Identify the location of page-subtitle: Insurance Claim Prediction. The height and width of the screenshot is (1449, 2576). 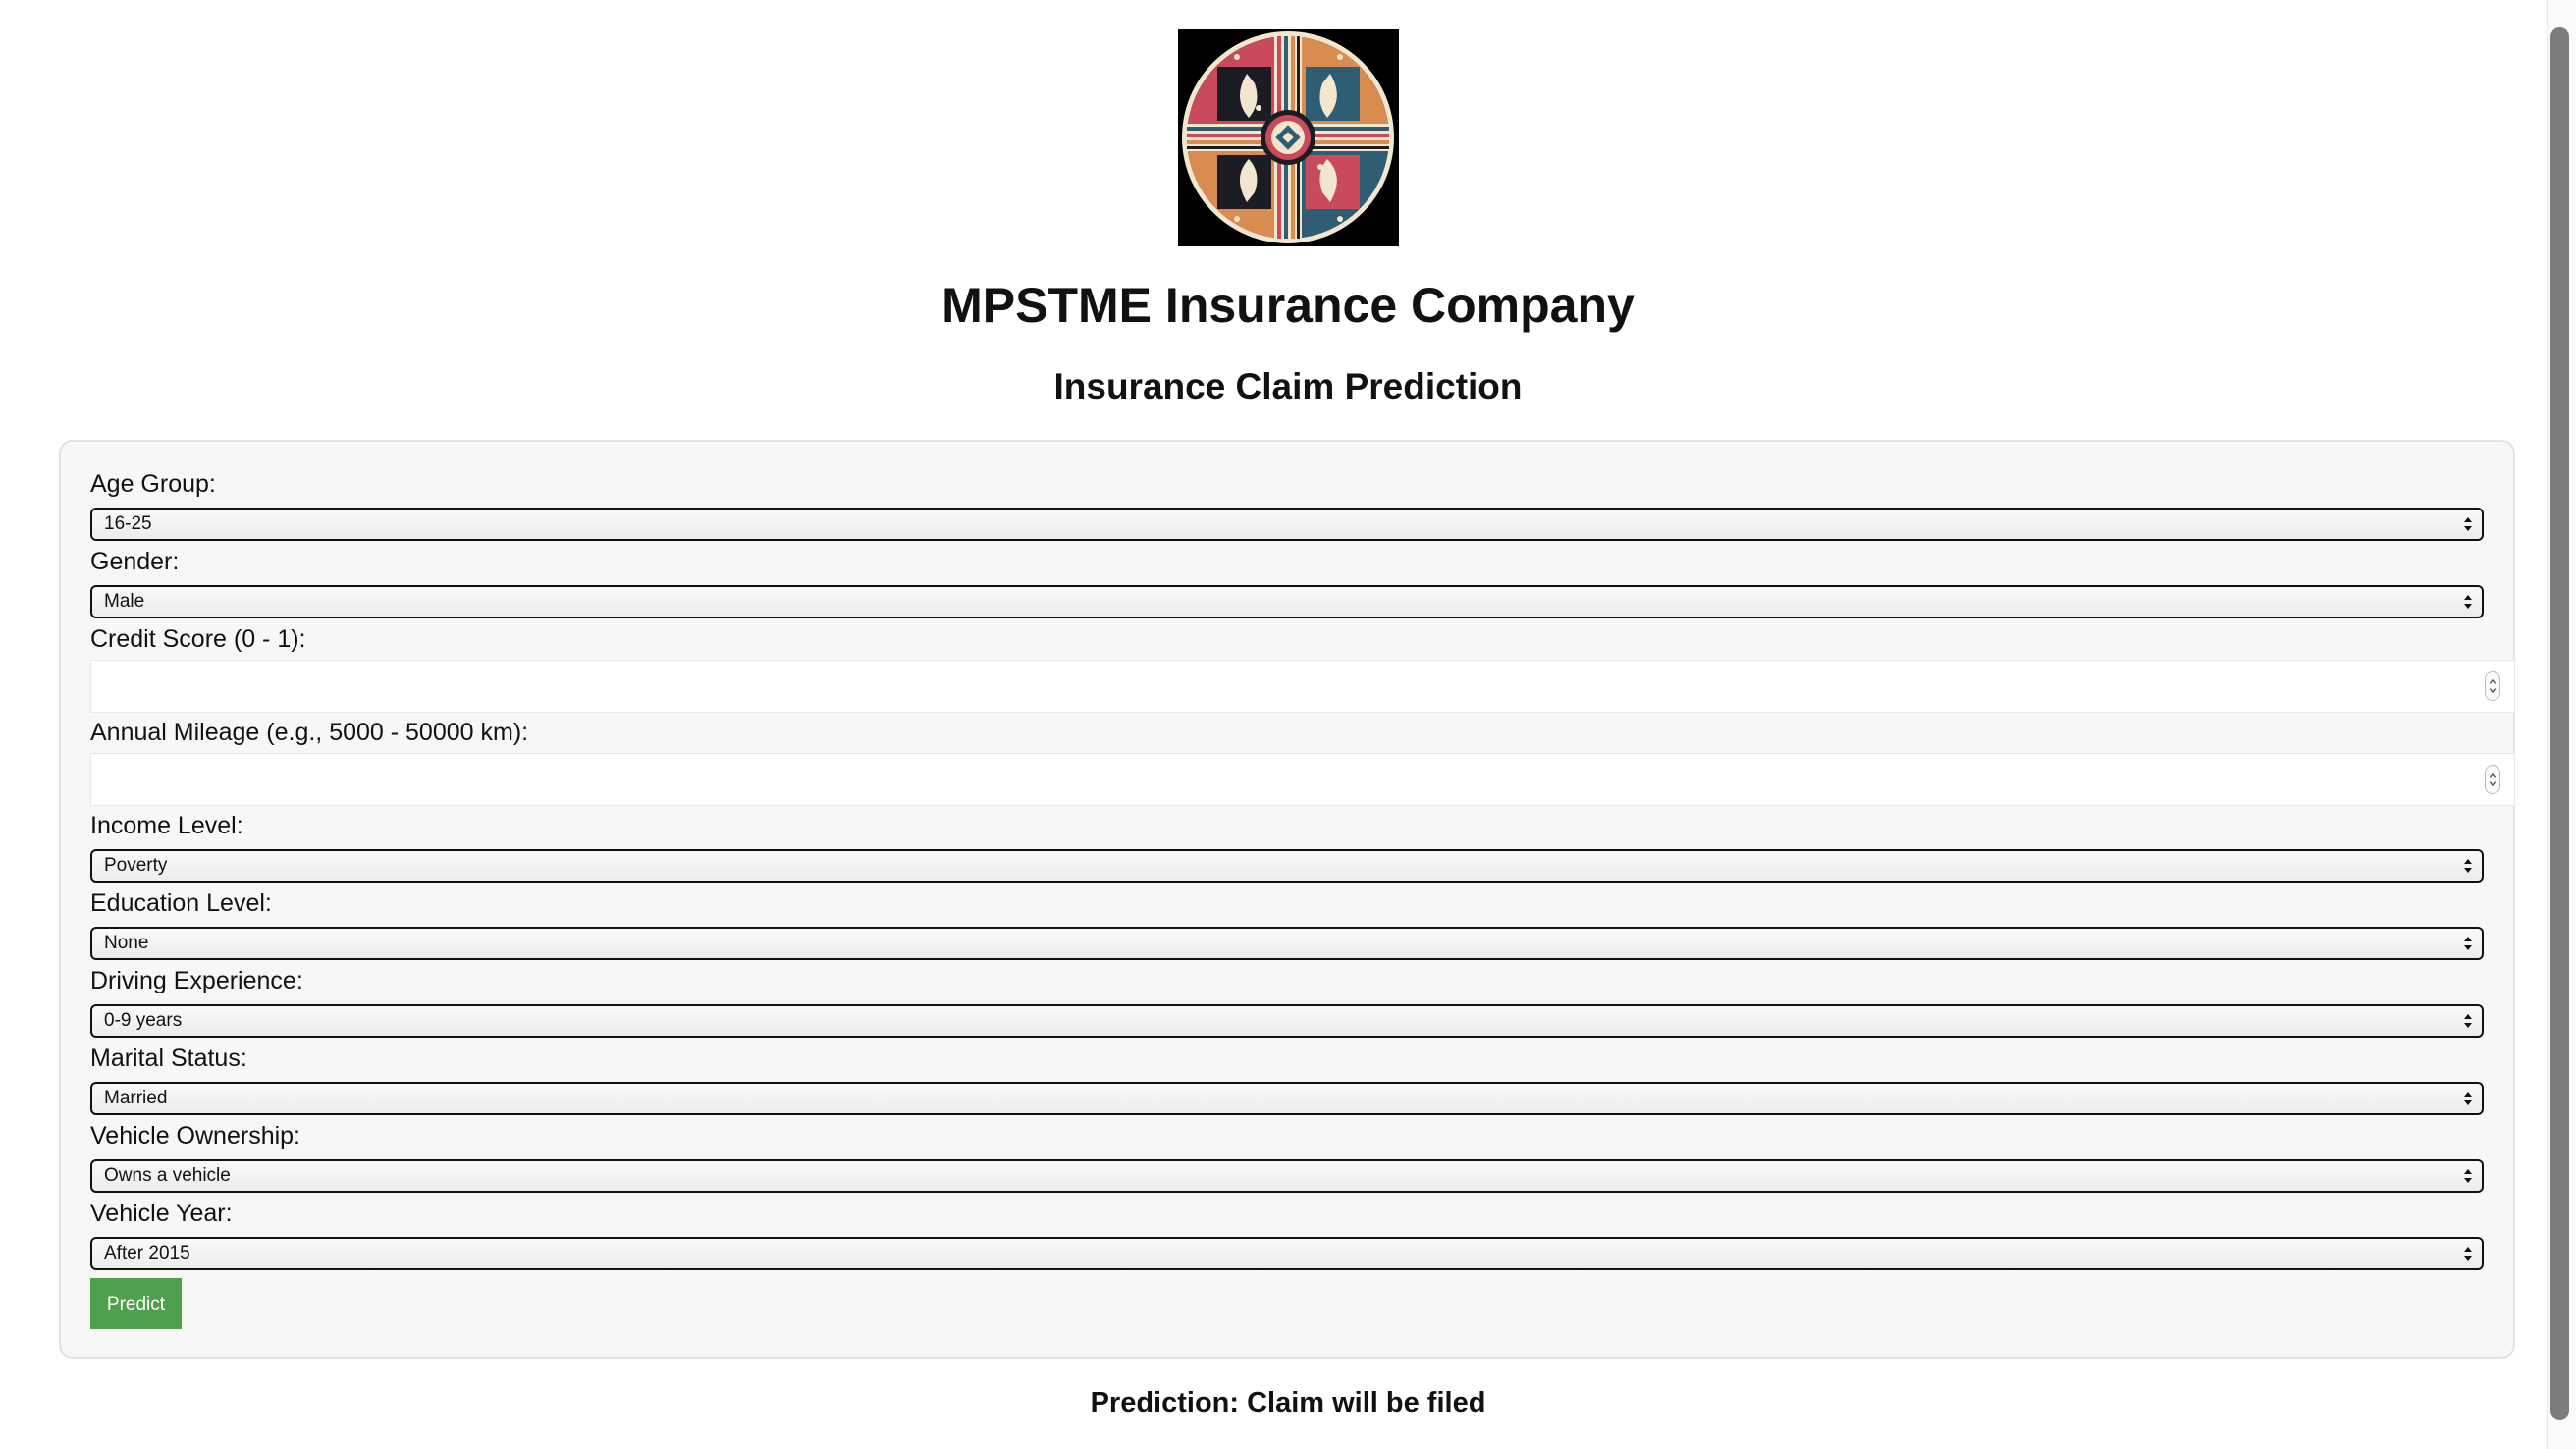
(1288, 386).